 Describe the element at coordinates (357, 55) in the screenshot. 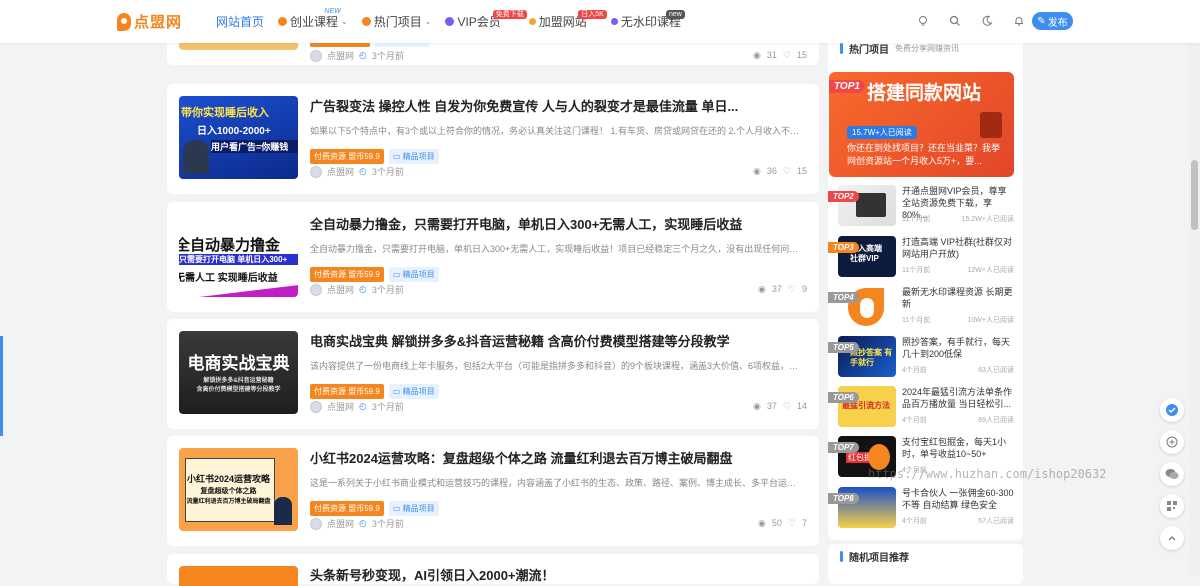

I see `post-meta: 点盟网 ◴ 3个月前` at that location.